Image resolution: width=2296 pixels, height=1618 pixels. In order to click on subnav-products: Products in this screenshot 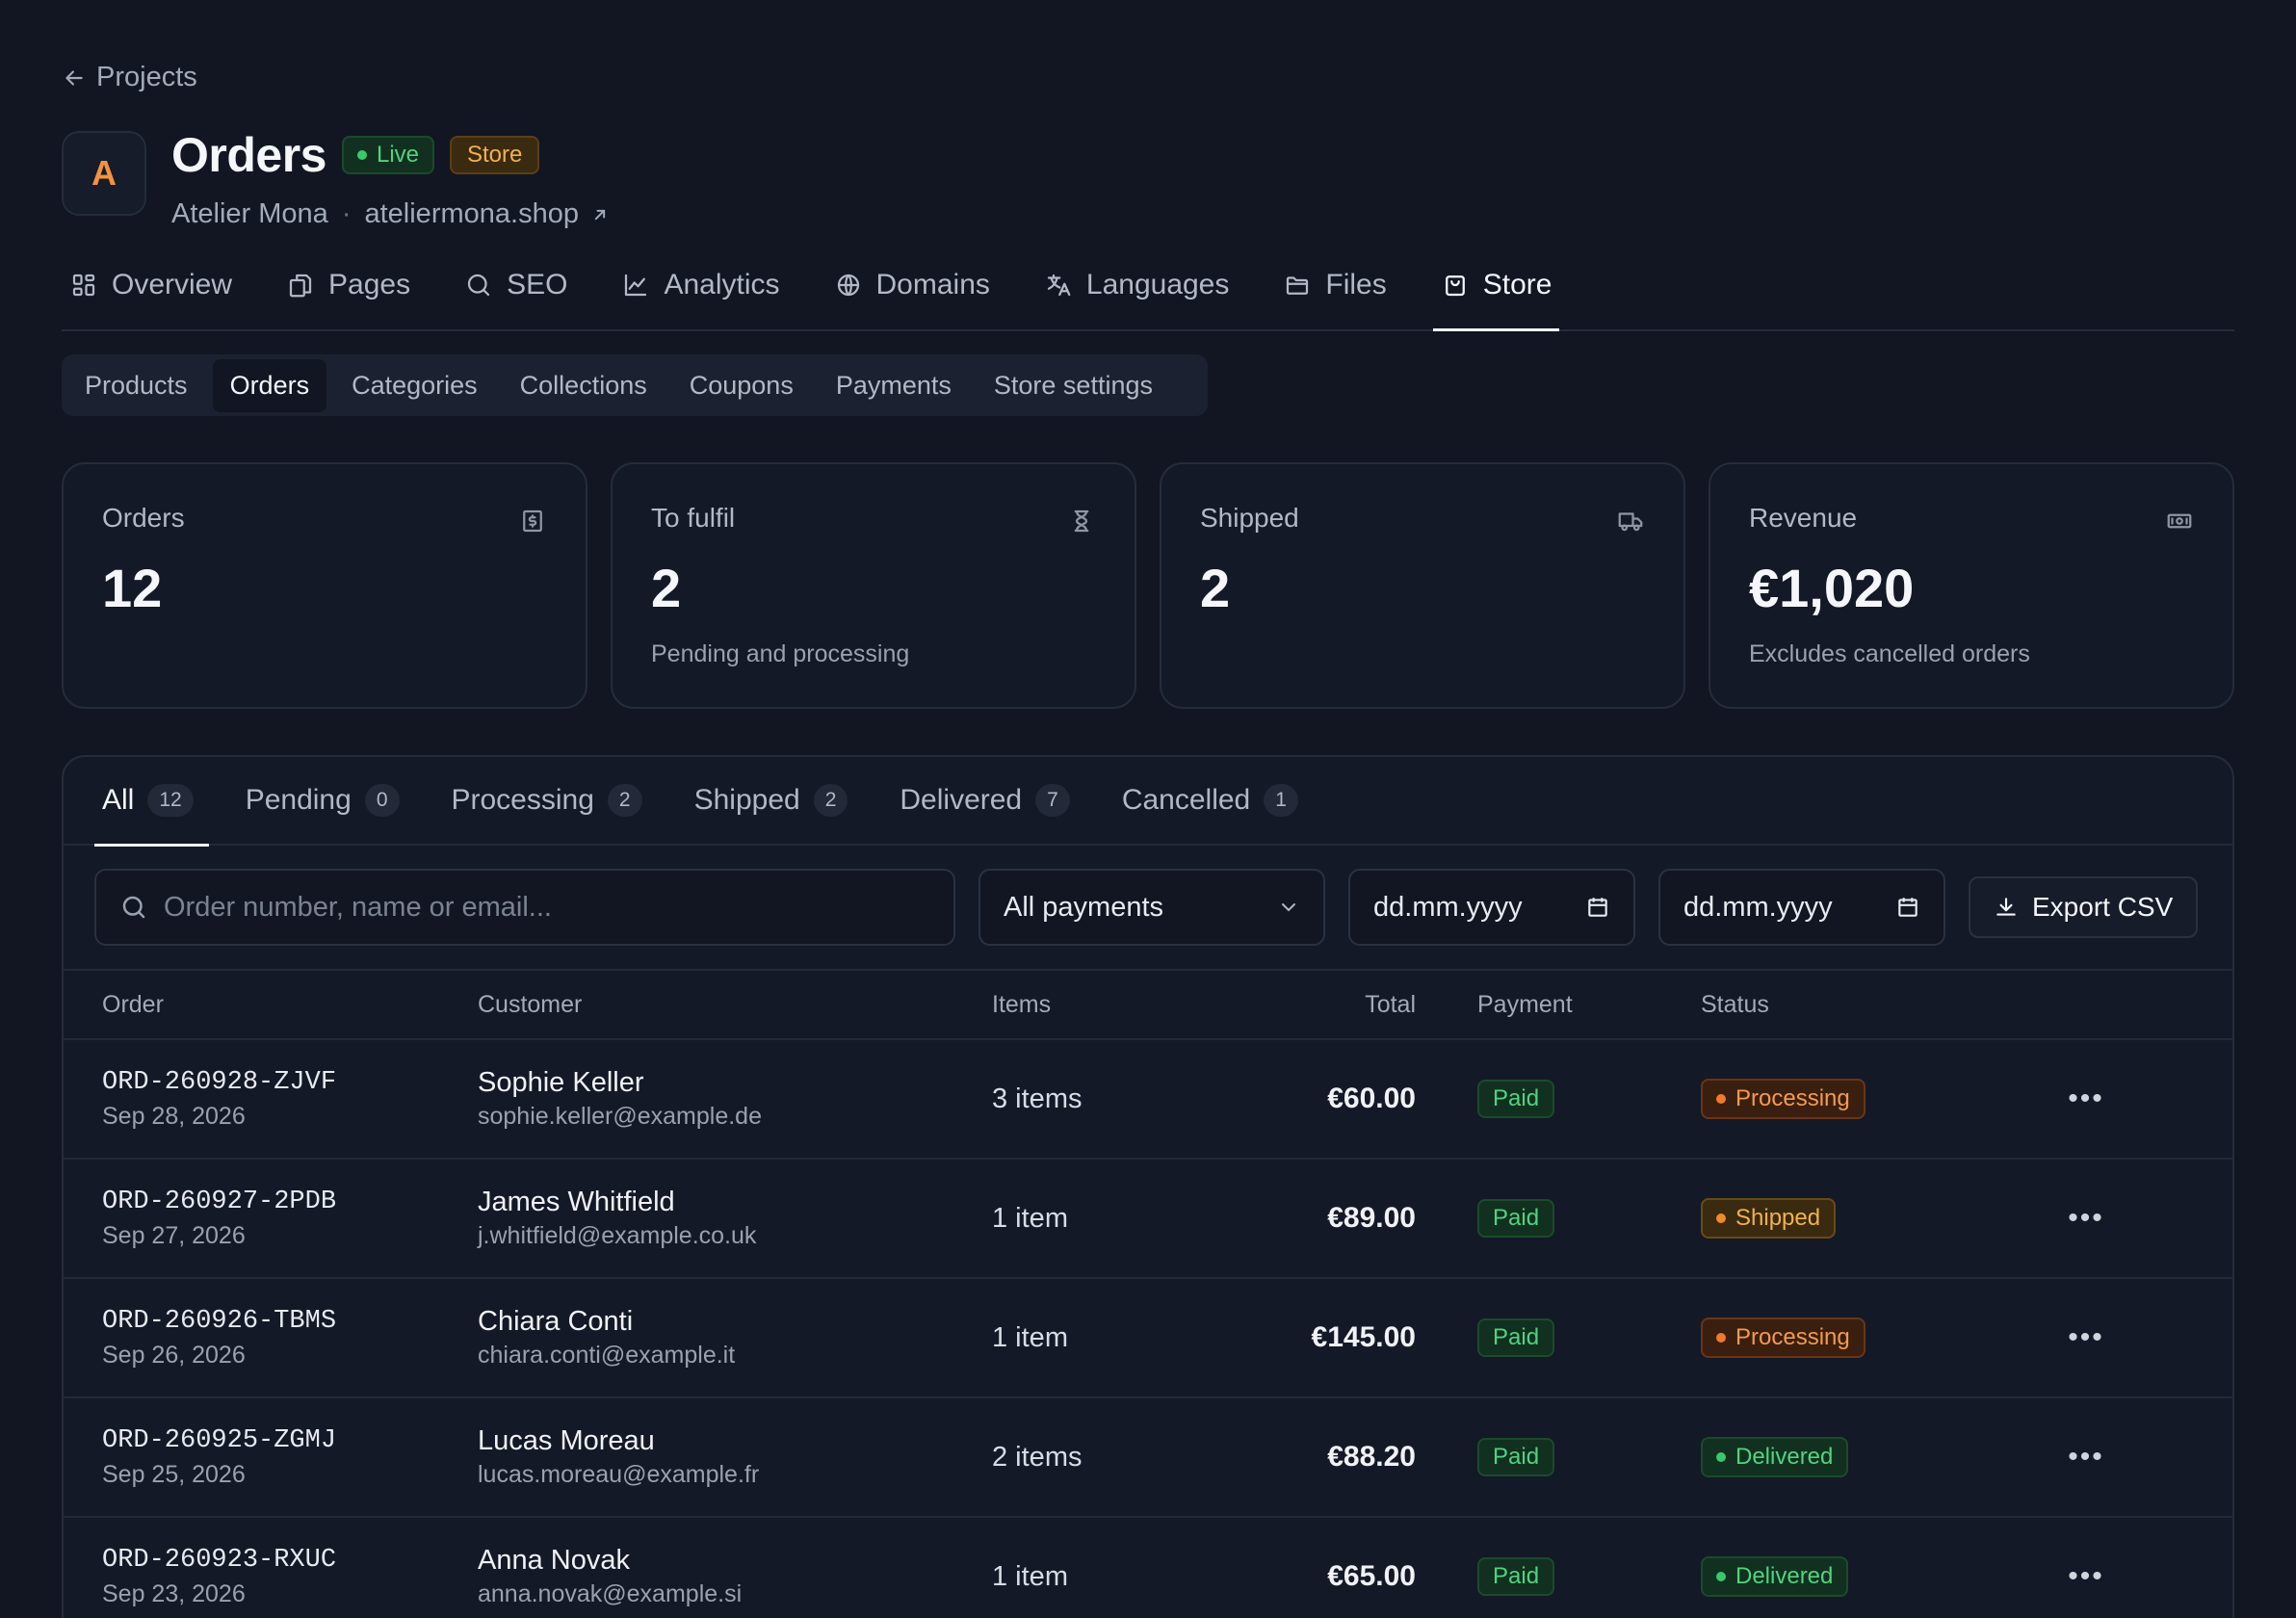, I will do `click(136, 385)`.